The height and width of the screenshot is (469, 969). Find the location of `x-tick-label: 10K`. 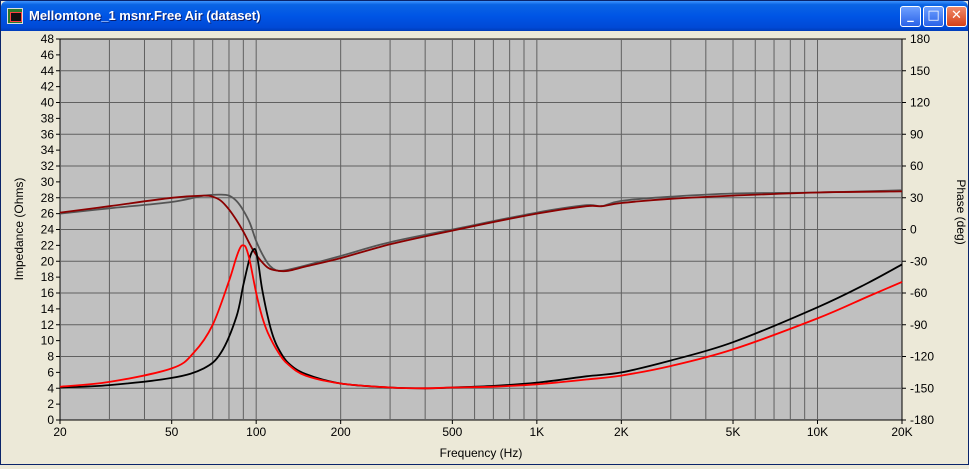

x-tick-label: 10K is located at coordinates (817, 432).